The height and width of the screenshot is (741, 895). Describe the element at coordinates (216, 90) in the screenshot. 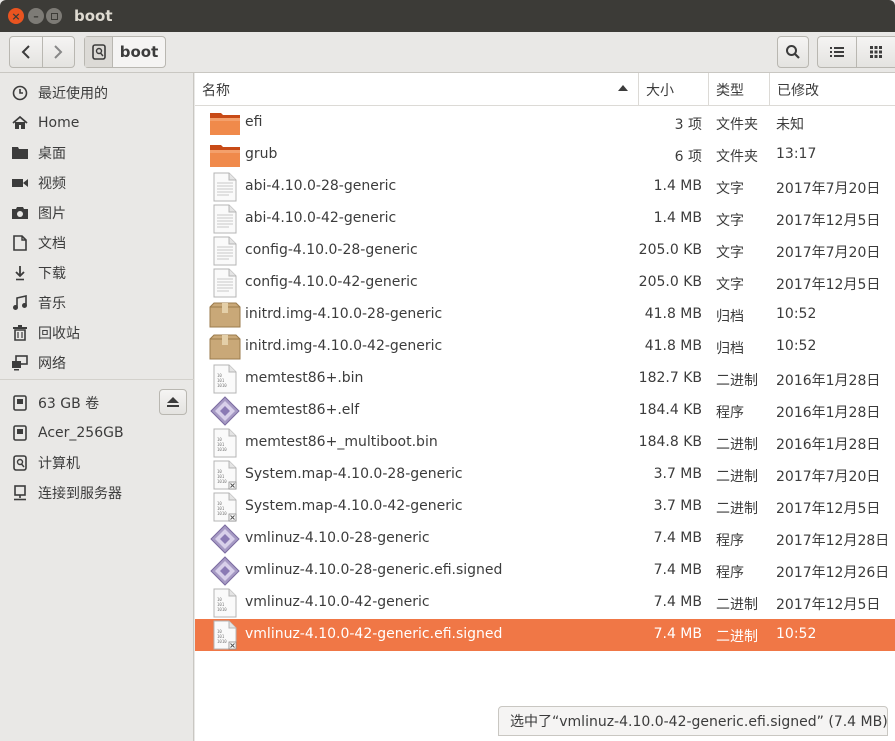

I see `column-header-label: 名称` at that location.